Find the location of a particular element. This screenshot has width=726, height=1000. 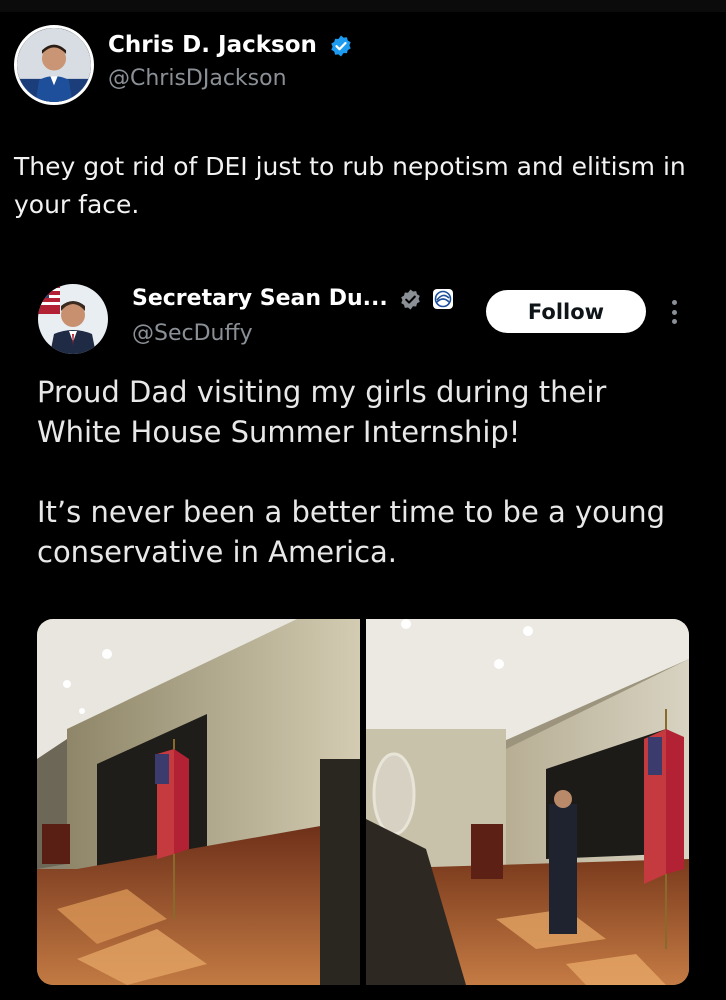

author-name: Chris D. Jackson is located at coordinates (230, 45).